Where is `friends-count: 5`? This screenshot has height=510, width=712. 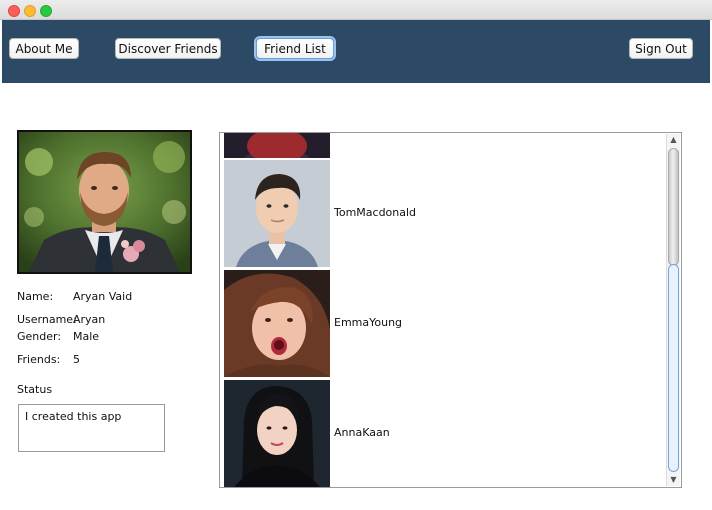 friends-count: 5 is located at coordinates (76, 359).